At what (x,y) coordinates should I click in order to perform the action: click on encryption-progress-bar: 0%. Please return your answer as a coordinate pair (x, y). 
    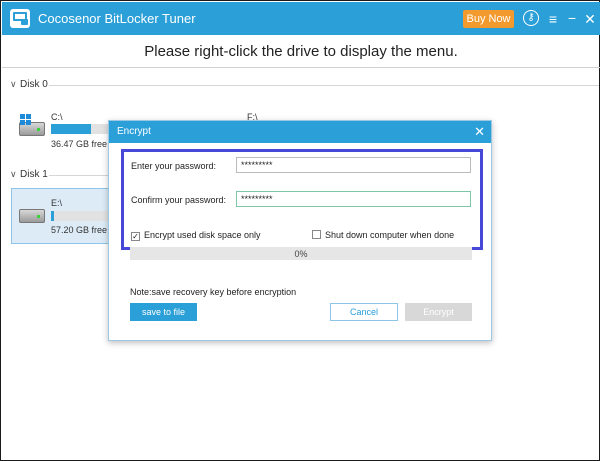
    Looking at the image, I should click on (301, 253).